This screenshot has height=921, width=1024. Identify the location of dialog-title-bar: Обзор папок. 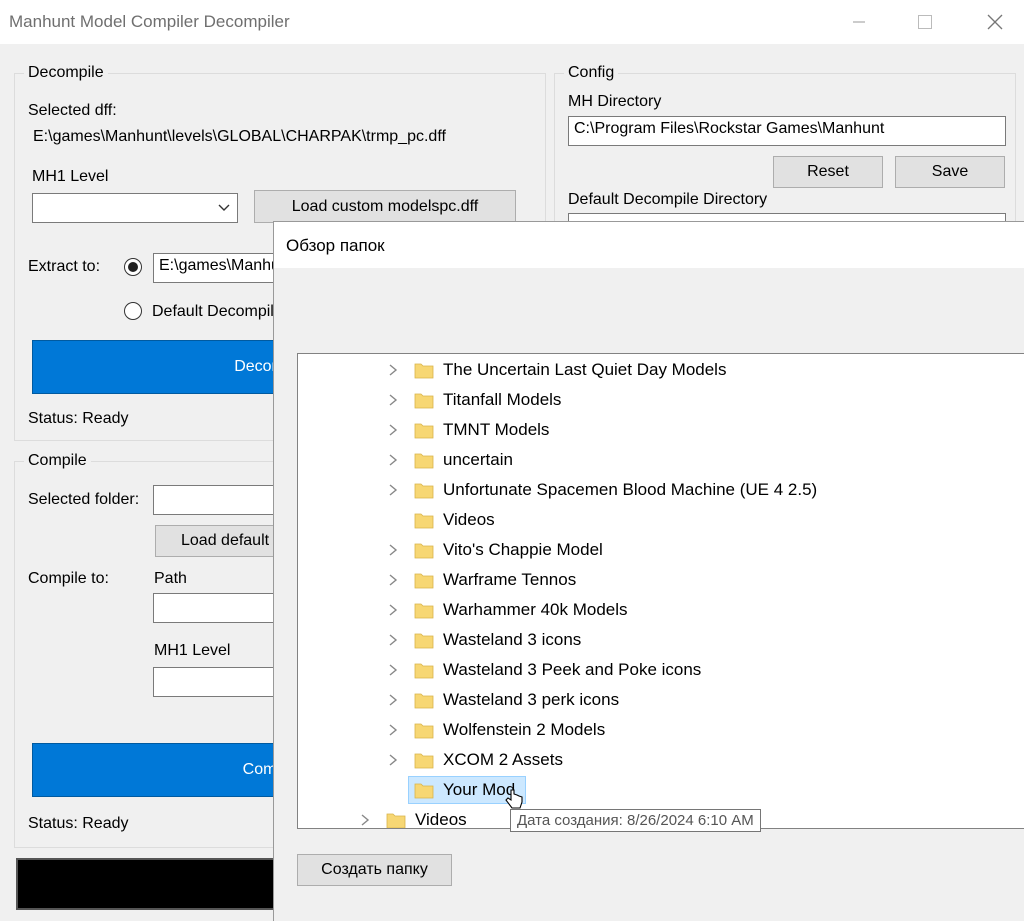
(649, 245).